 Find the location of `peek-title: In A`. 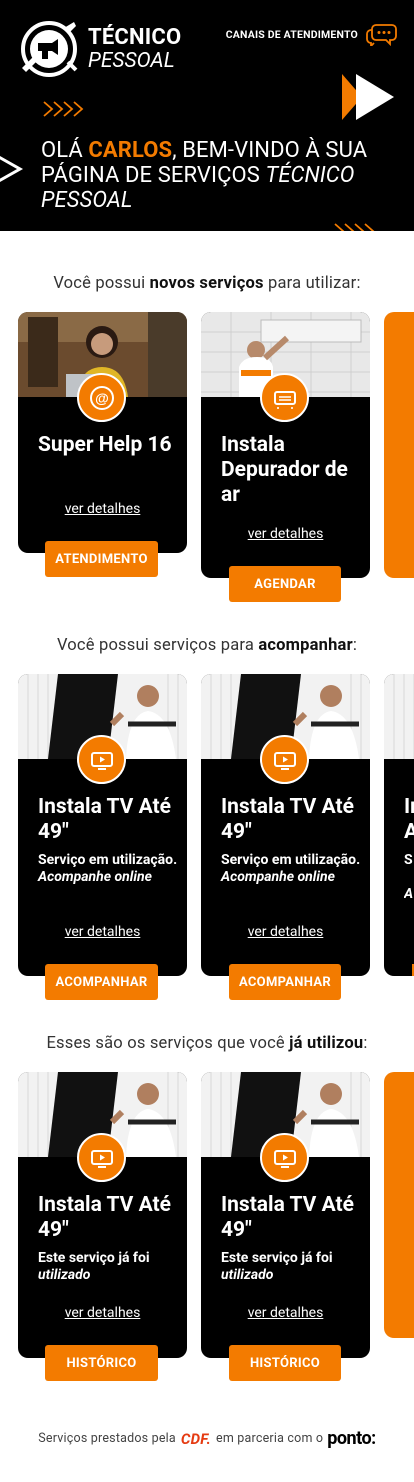

peek-title: In A is located at coordinates (409, 819).